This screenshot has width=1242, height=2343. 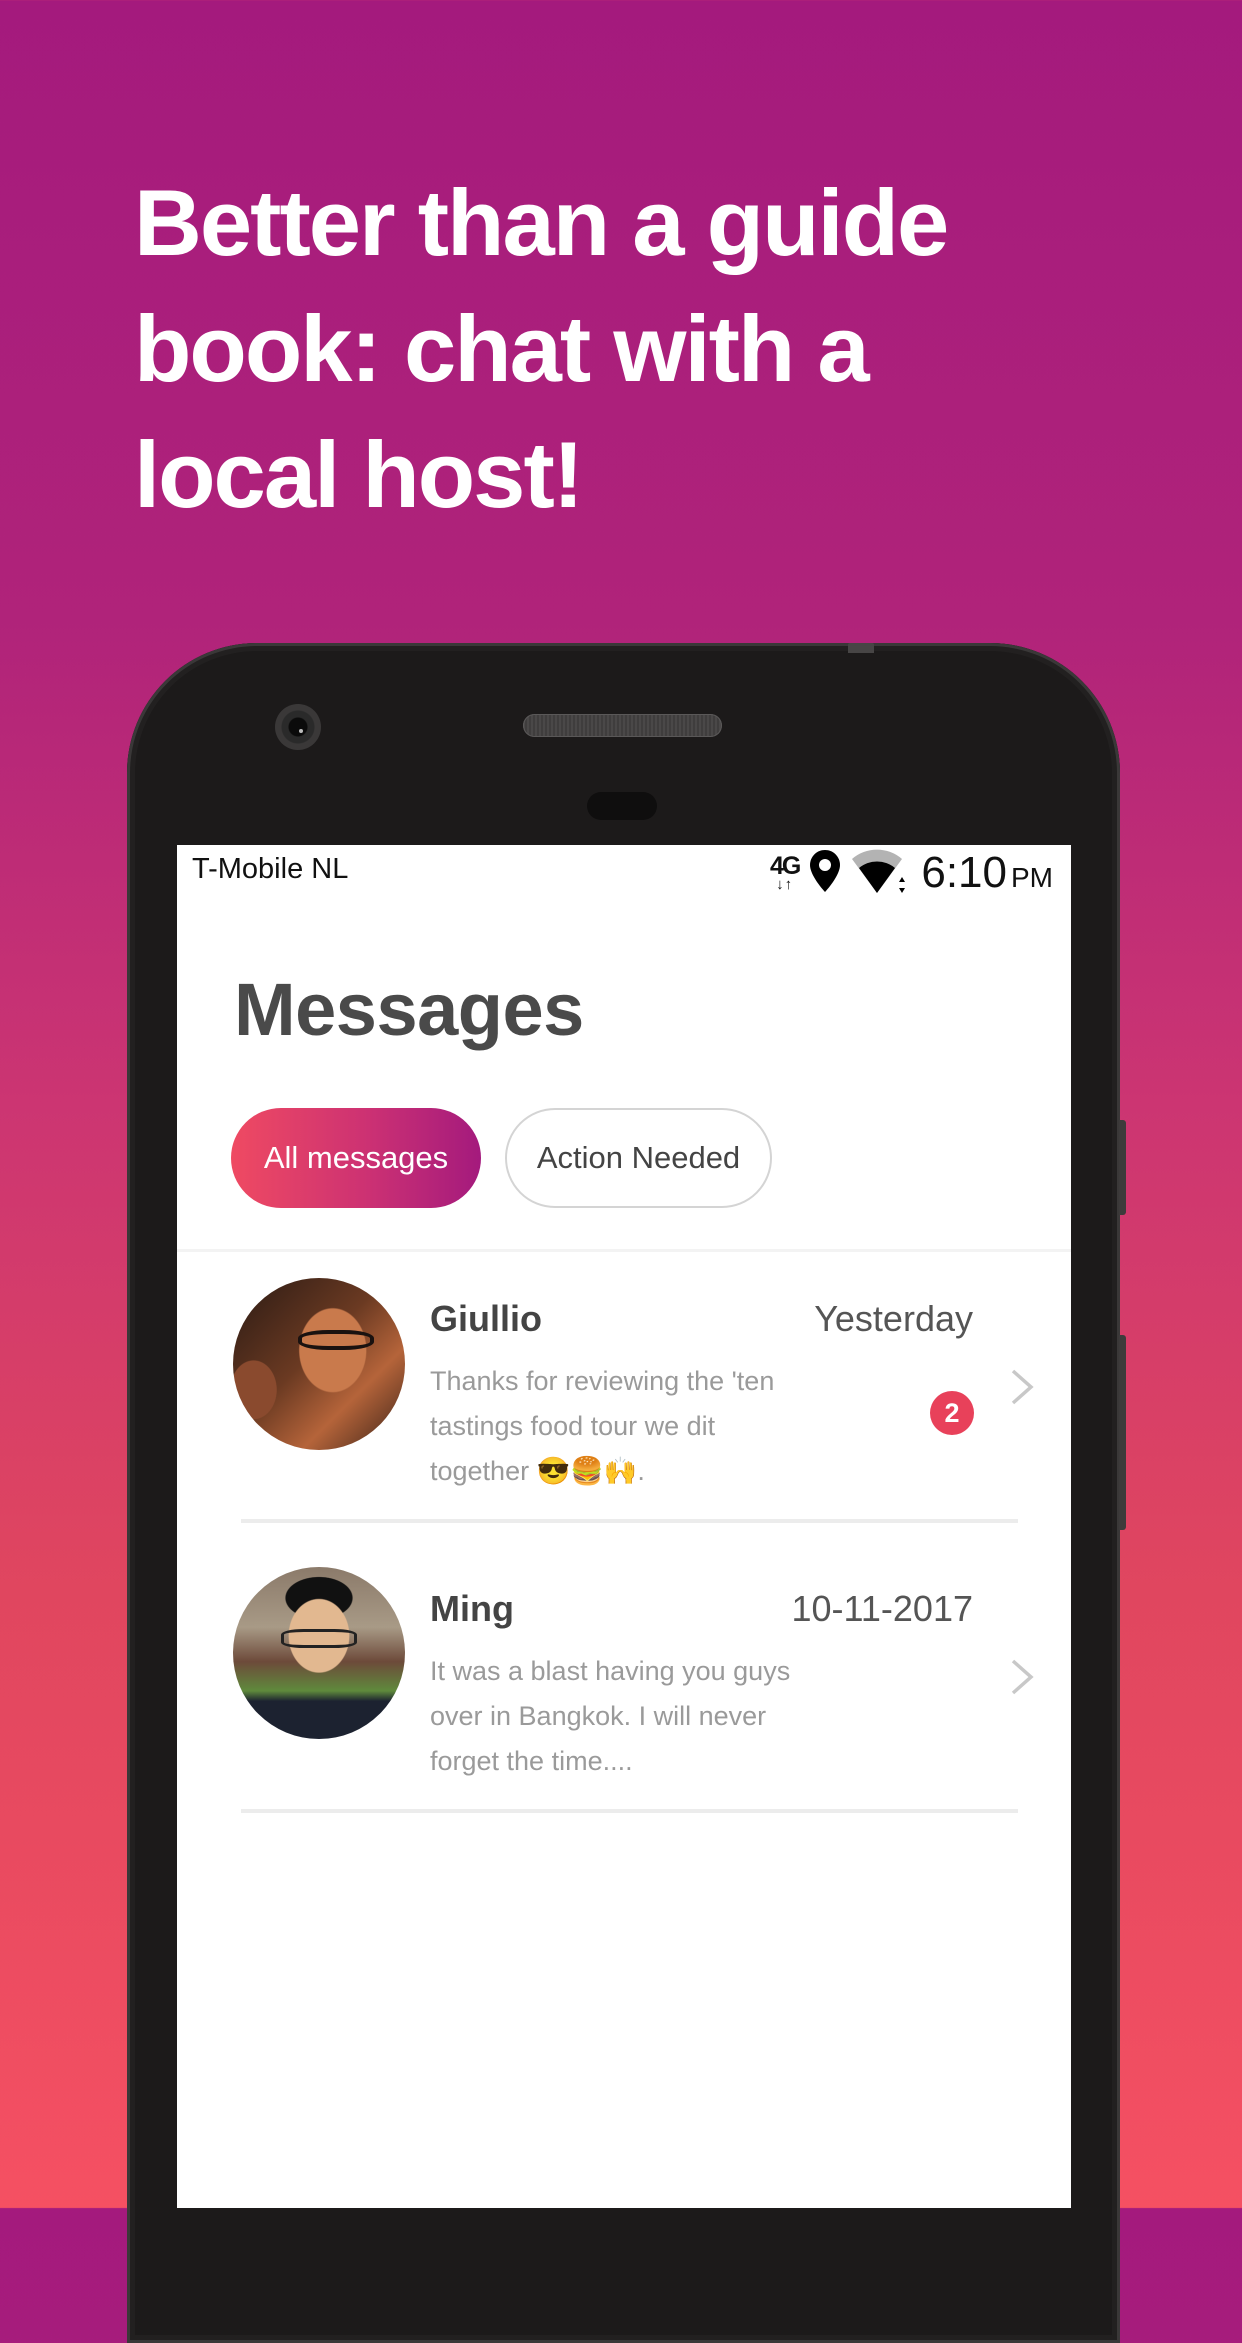 I want to click on tab-action-needed: Action Needed, so click(x=638, y=1158).